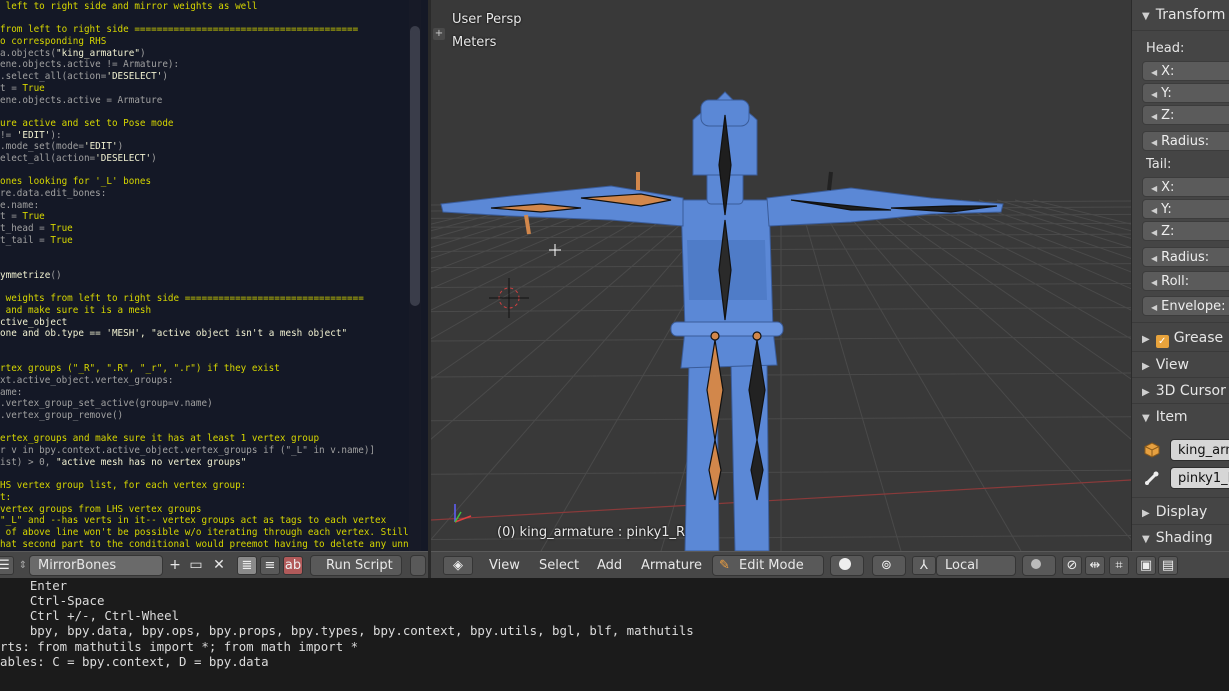  What do you see at coordinates (1180, 338) in the screenshot?
I see `panel-grease-pencil-header: ▶ ✓ Grease` at bounding box center [1180, 338].